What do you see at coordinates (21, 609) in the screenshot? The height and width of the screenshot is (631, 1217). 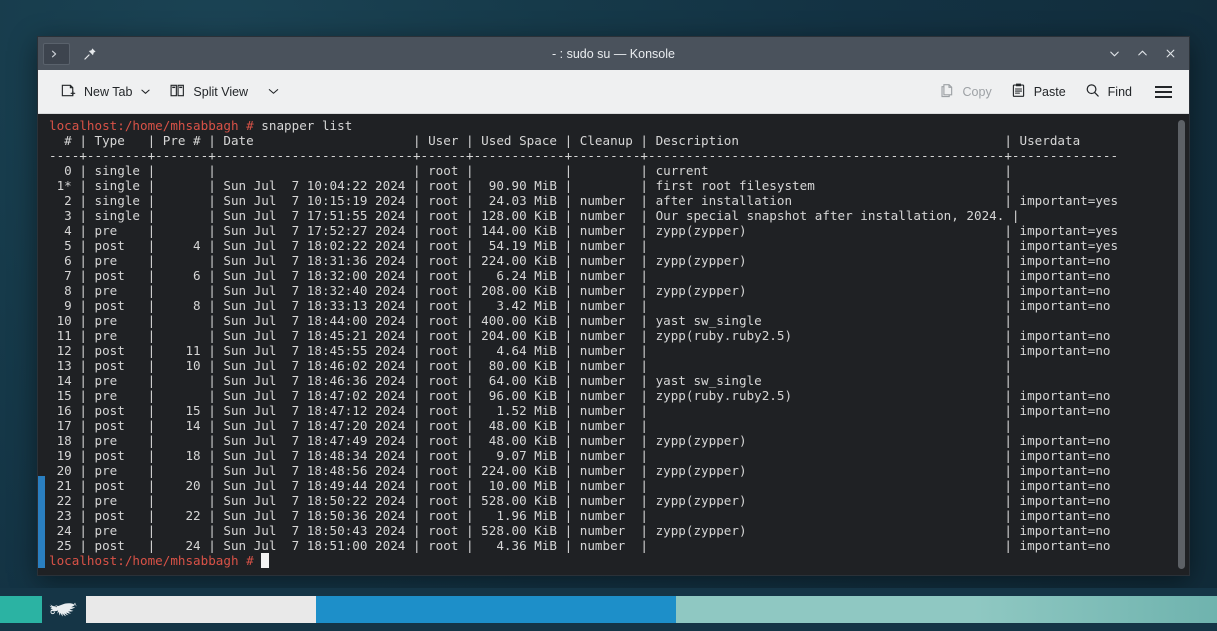 I see `taskbar-accent-block` at bounding box center [21, 609].